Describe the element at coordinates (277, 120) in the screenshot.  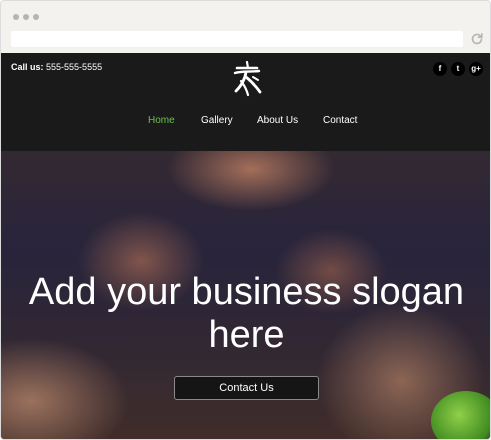
I see `nav-item-about-us: About Us` at that location.